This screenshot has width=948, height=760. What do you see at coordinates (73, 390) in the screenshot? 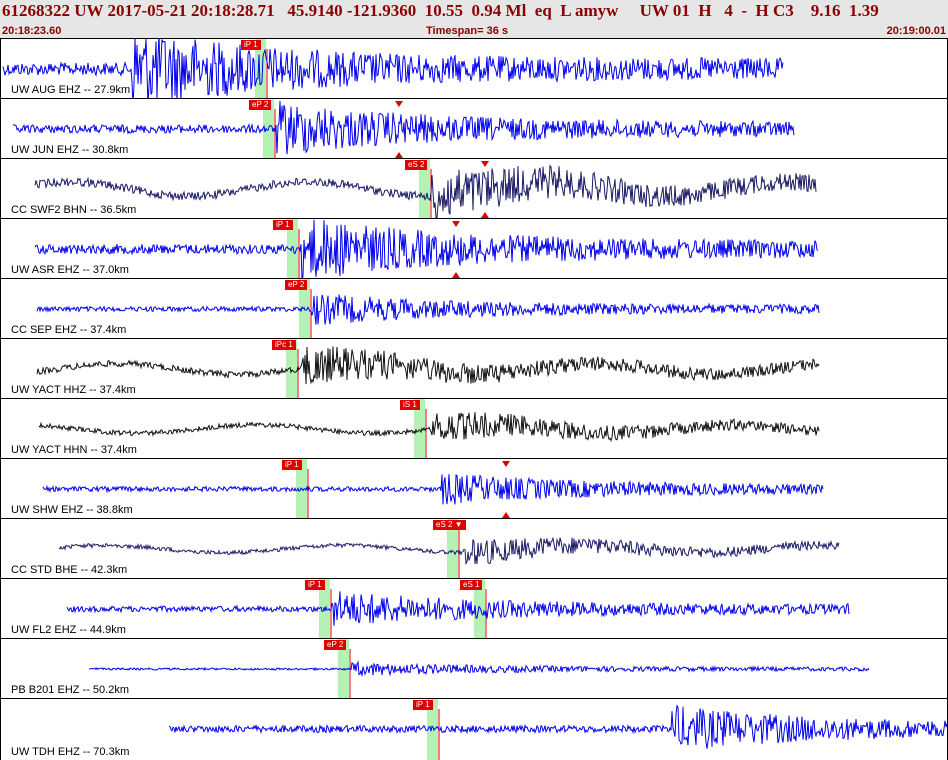
I see `station-label: UW YACT HHZ -- 37.4km` at bounding box center [73, 390].